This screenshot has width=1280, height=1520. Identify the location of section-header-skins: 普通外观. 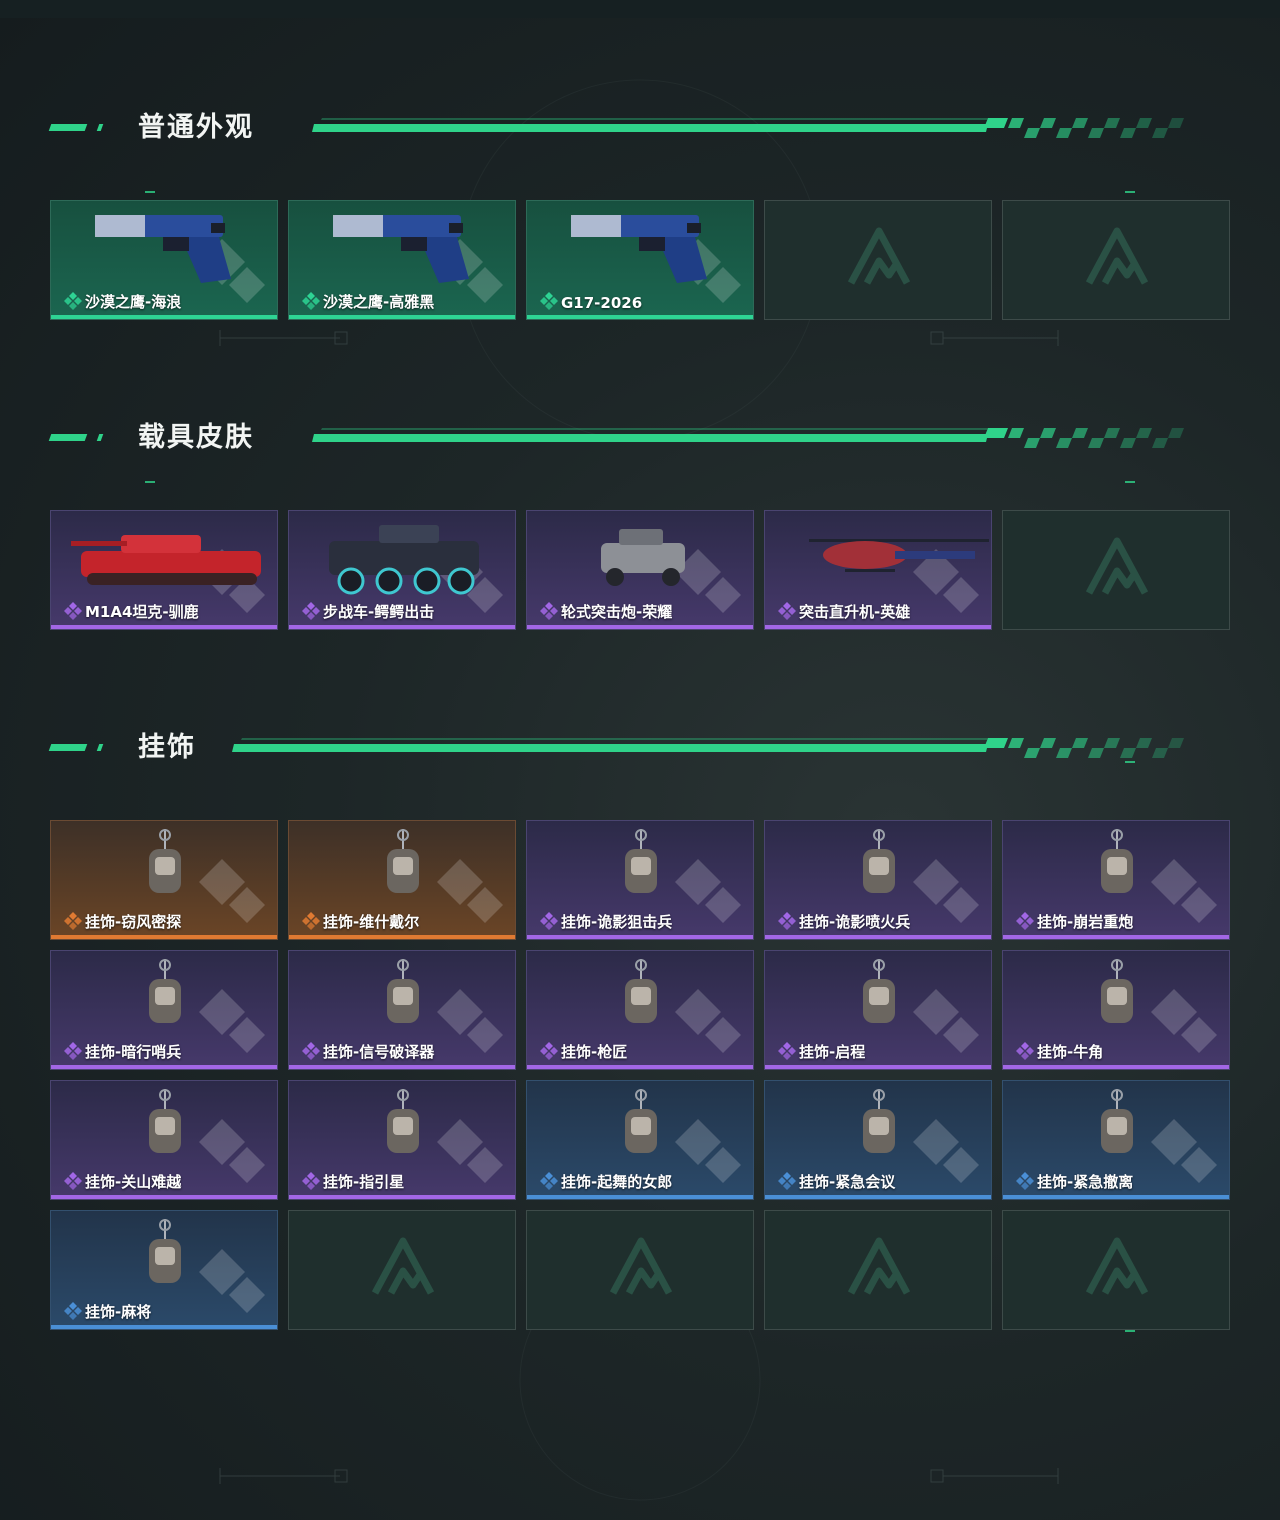
(624, 128).